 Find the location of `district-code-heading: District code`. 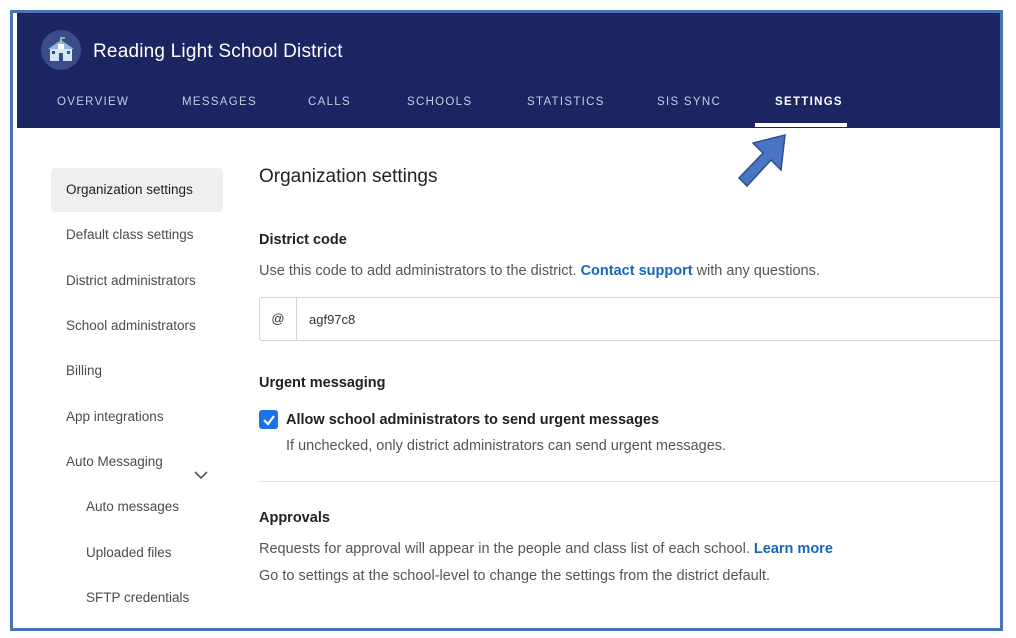

district-code-heading: District code is located at coordinates (303, 240).